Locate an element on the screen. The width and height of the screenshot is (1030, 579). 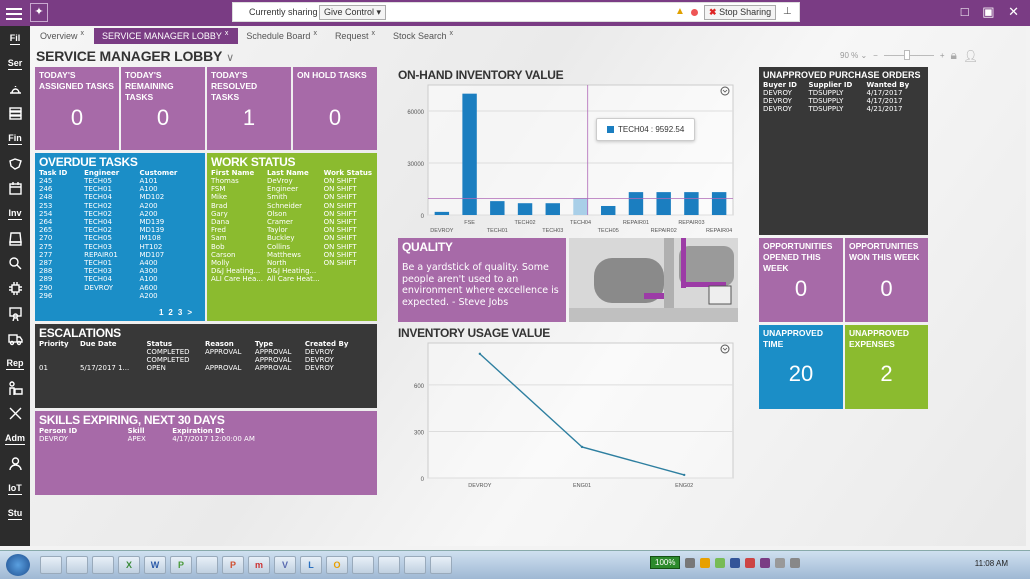
sidebar-item-fil: Fil is located at coordinates (15, 38).